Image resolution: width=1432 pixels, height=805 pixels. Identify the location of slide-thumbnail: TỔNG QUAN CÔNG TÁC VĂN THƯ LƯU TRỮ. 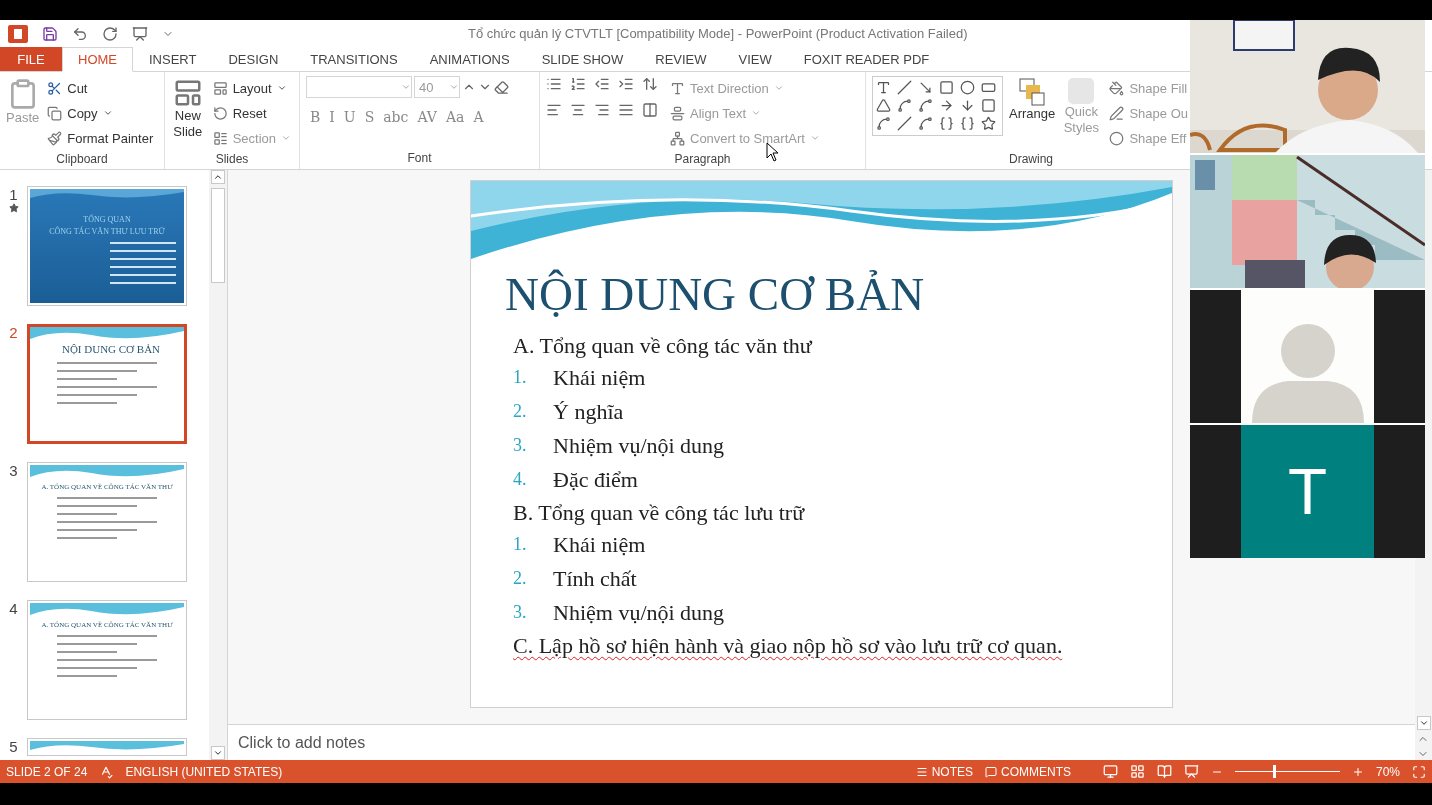
(107, 246).